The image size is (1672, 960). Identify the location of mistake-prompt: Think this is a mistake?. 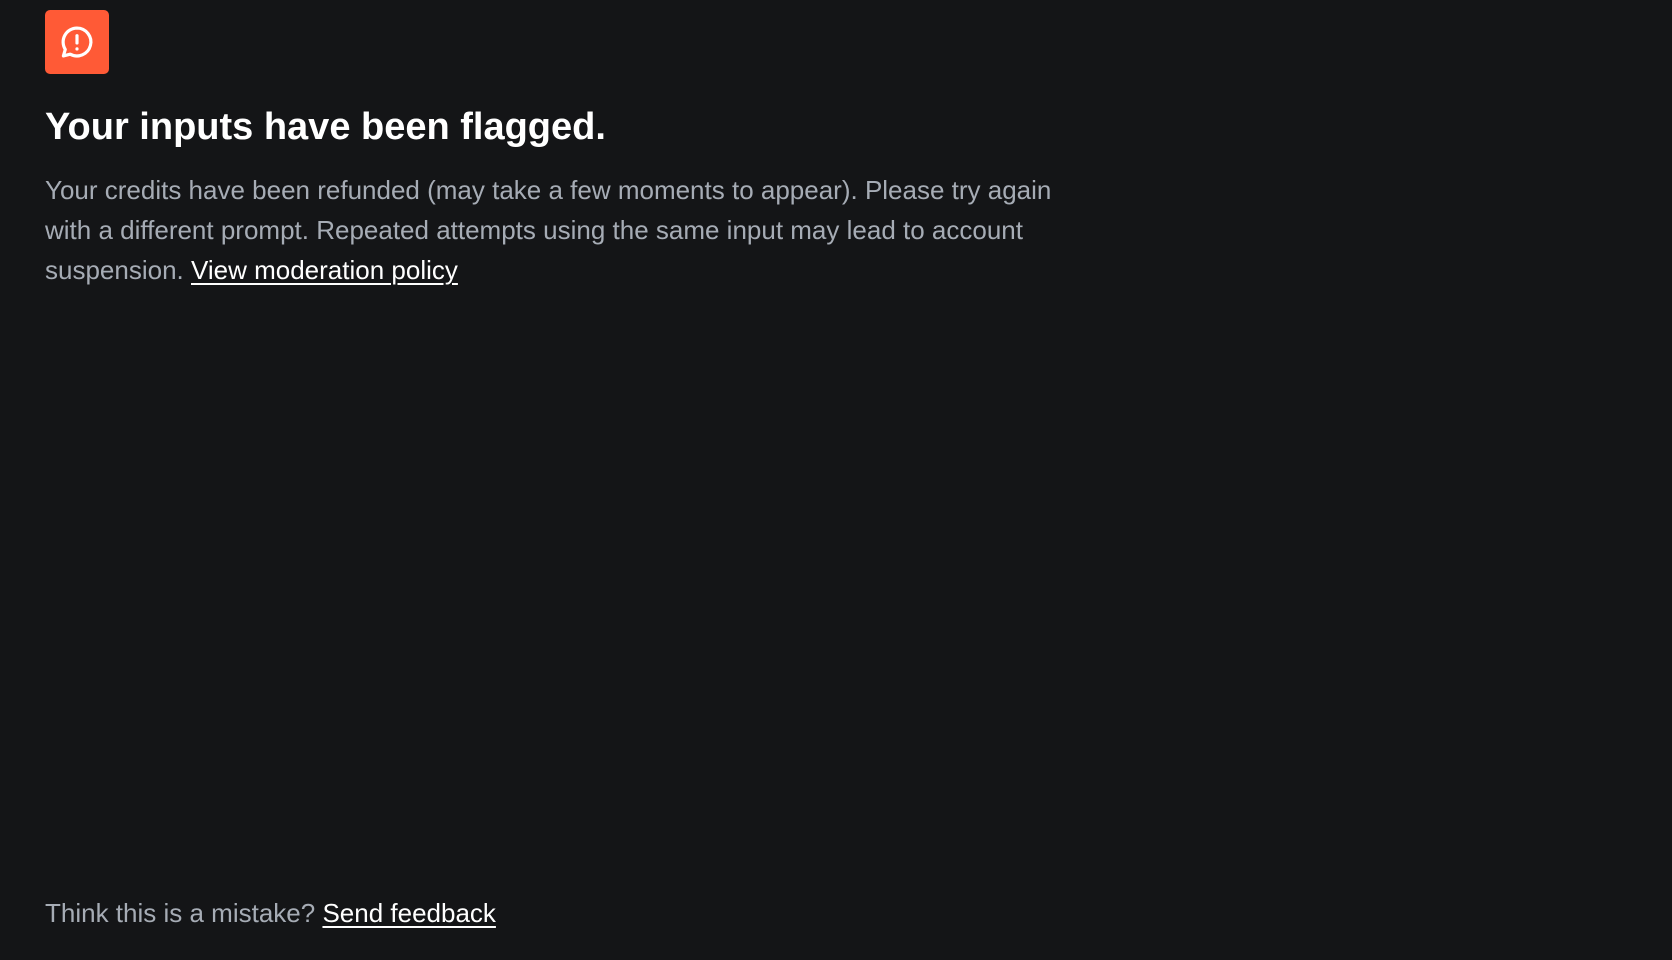
(180, 913).